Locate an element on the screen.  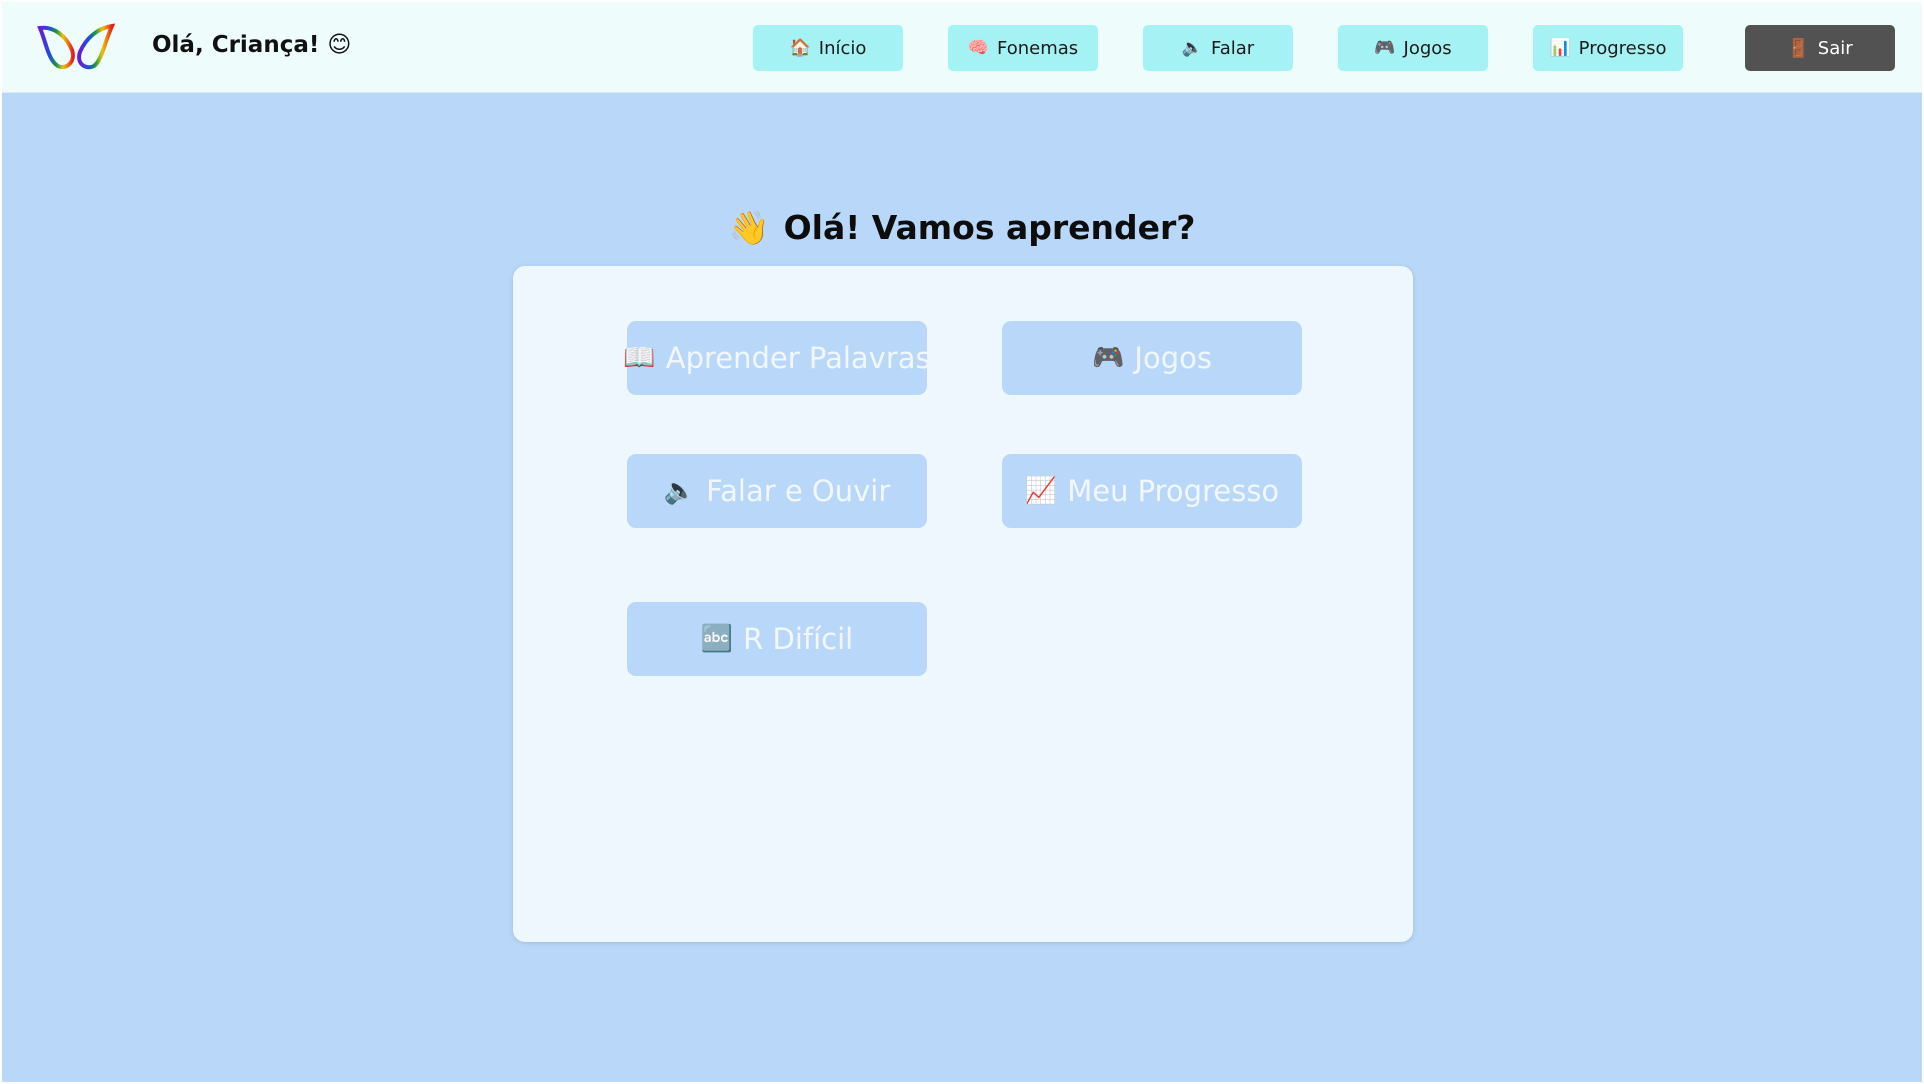
learn-words-button: 📖 Aprender Palavras is located at coordinates (777, 358).